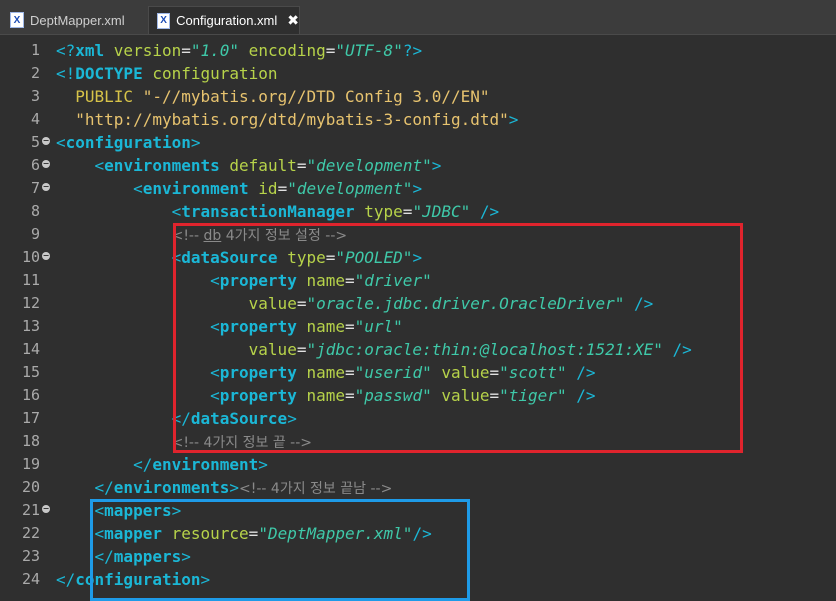 The width and height of the screenshot is (836, 601). I want to click on line-number: 1, so click(35, 50).